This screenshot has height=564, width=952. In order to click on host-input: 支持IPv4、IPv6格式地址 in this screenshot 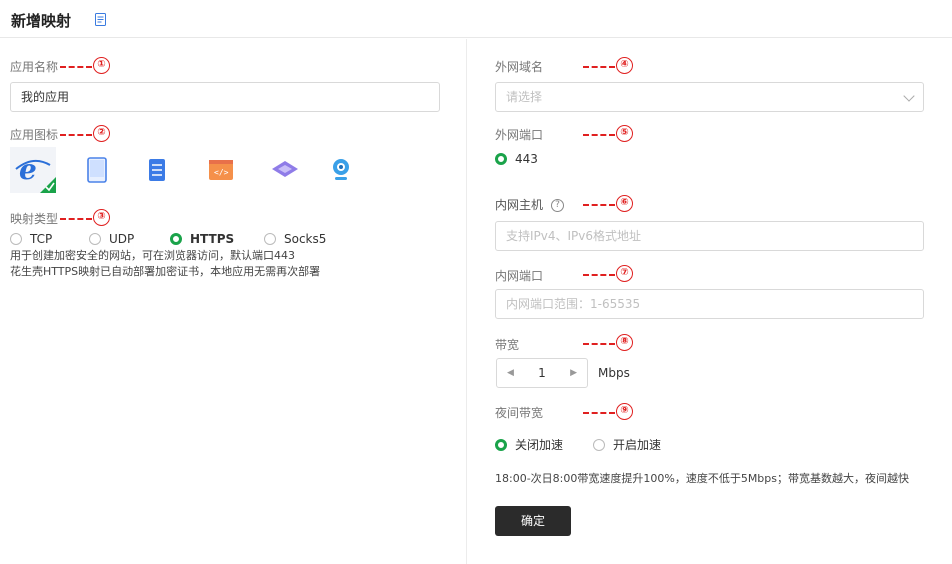, I will do `click(709, 236)`.